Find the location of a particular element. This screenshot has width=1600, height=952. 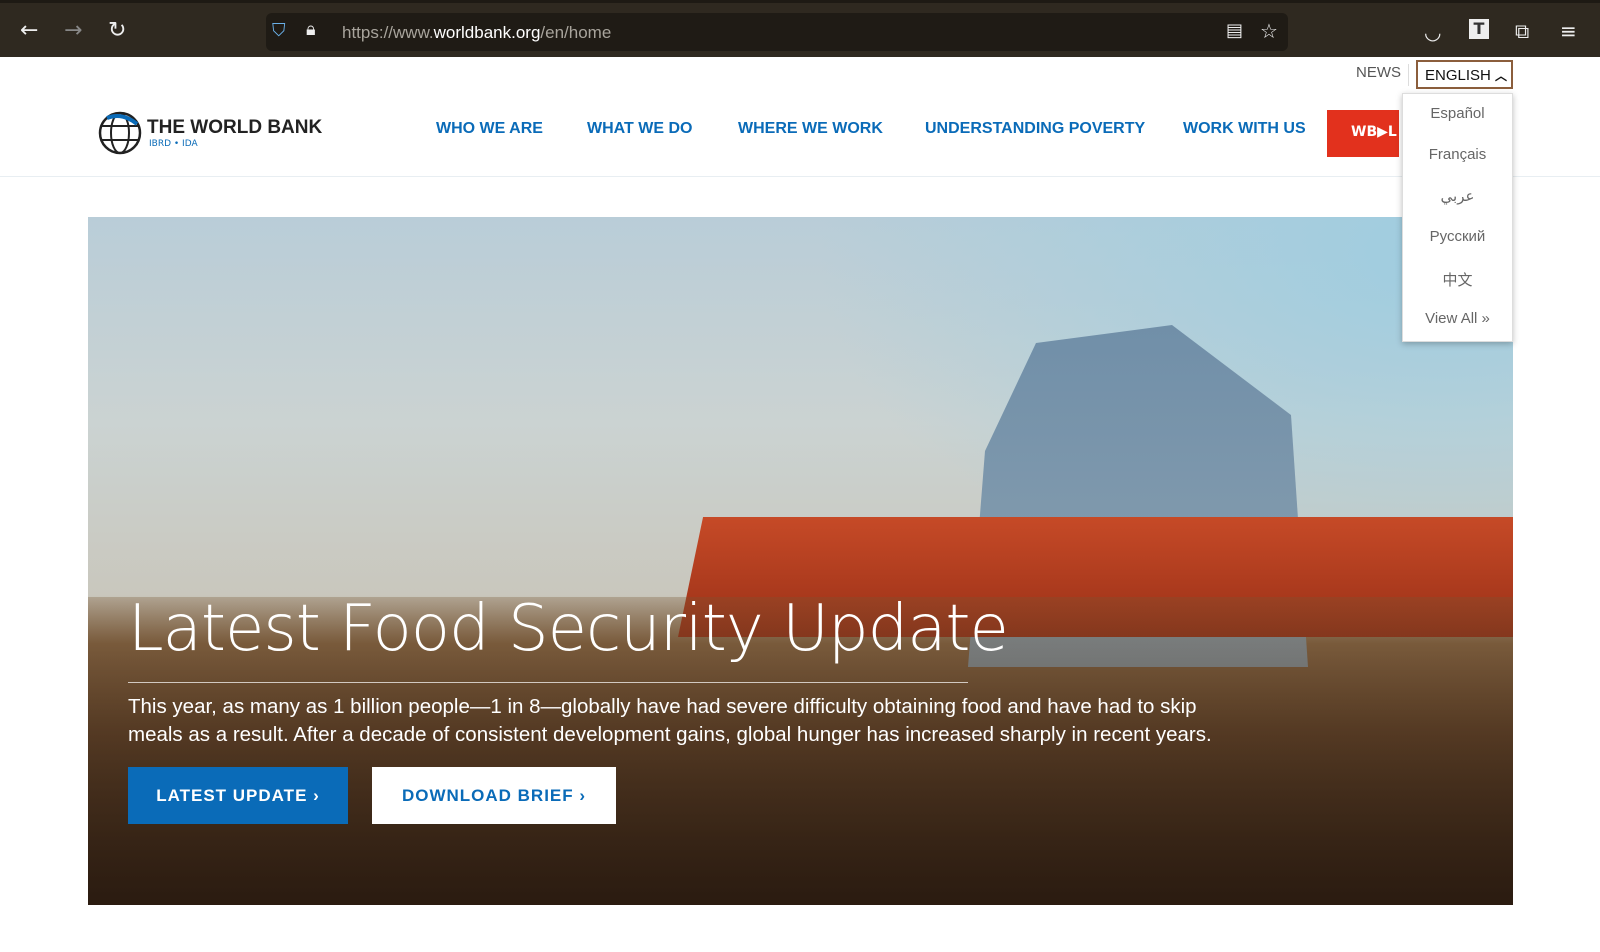

language-label: ENGLISH is located at coordinates (1458, 75).